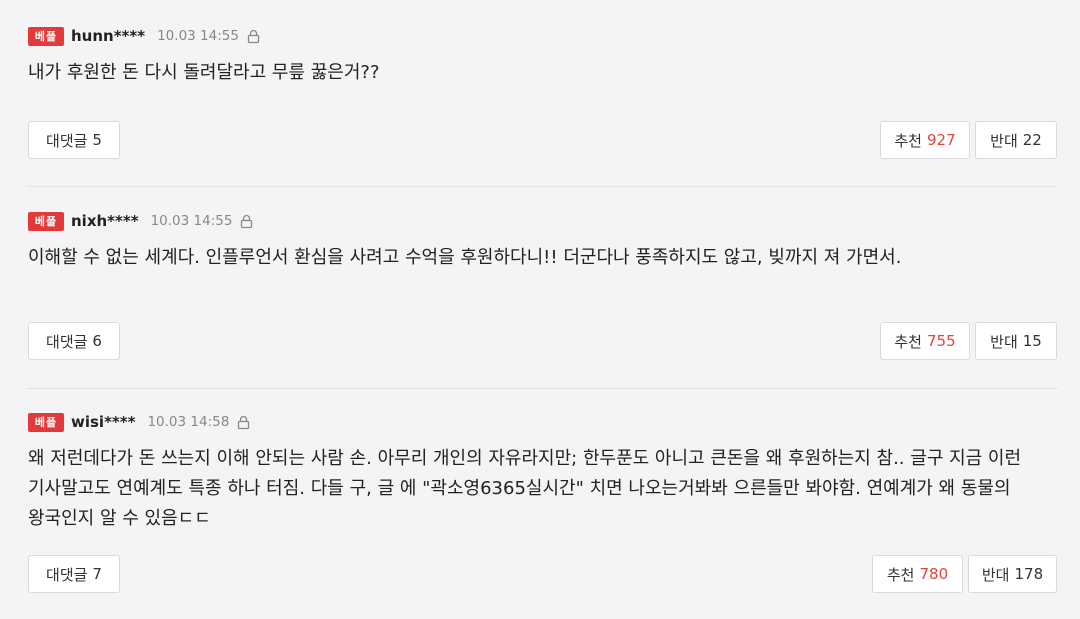 The width and height of the screenshot is (1080, 619). I want to click on comment-username: nixh****, so click(105, 221).